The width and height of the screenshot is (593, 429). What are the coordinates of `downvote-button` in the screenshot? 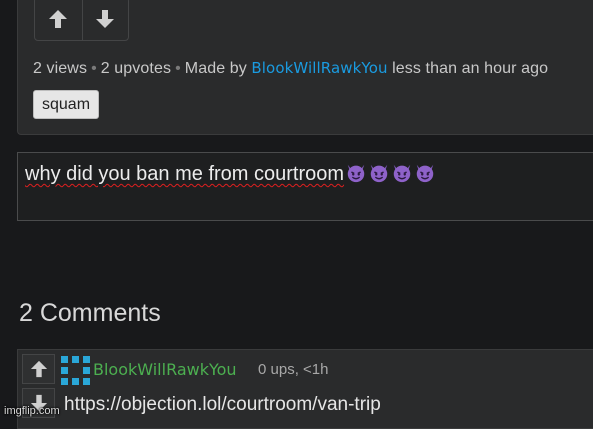 It's located at (105, 20).